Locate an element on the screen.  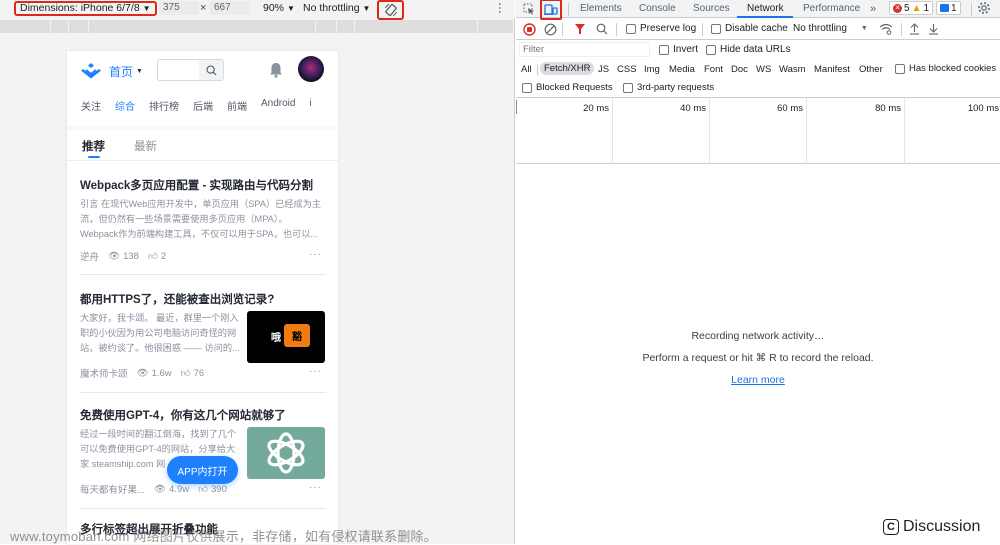
tab-performance: Performance is located at coordinates (831, 8).